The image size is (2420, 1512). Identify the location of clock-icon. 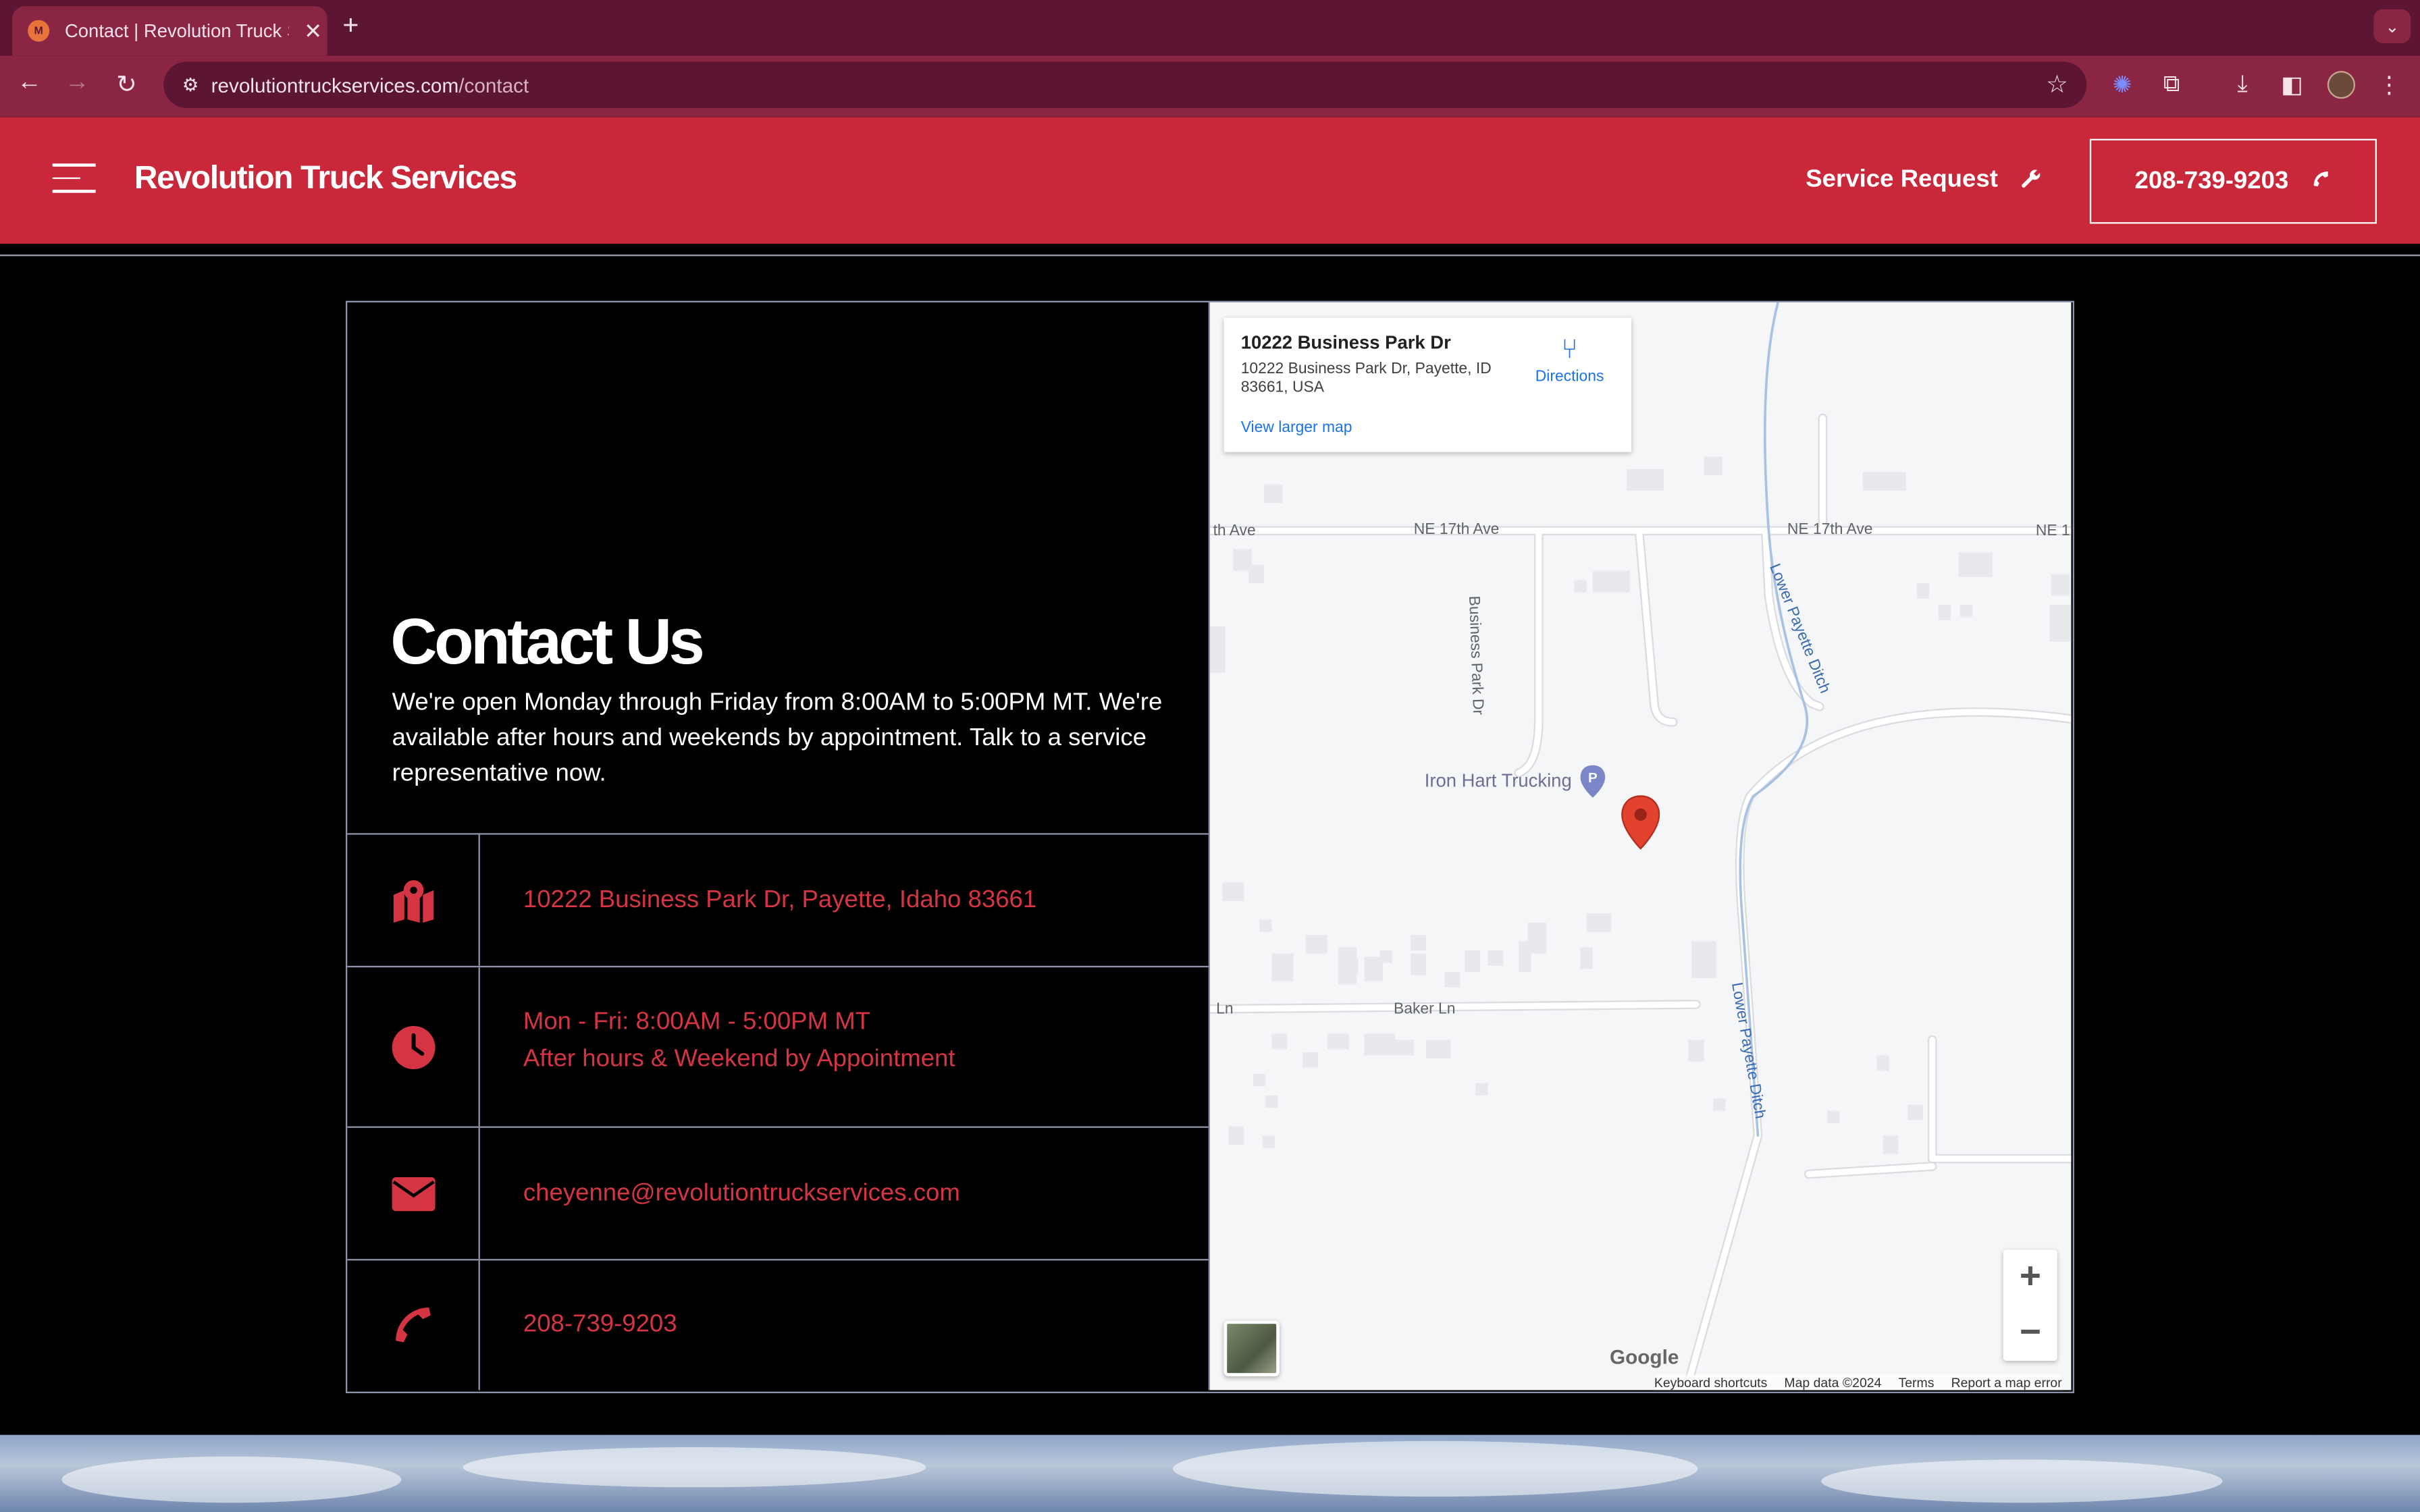
(413, 1047).